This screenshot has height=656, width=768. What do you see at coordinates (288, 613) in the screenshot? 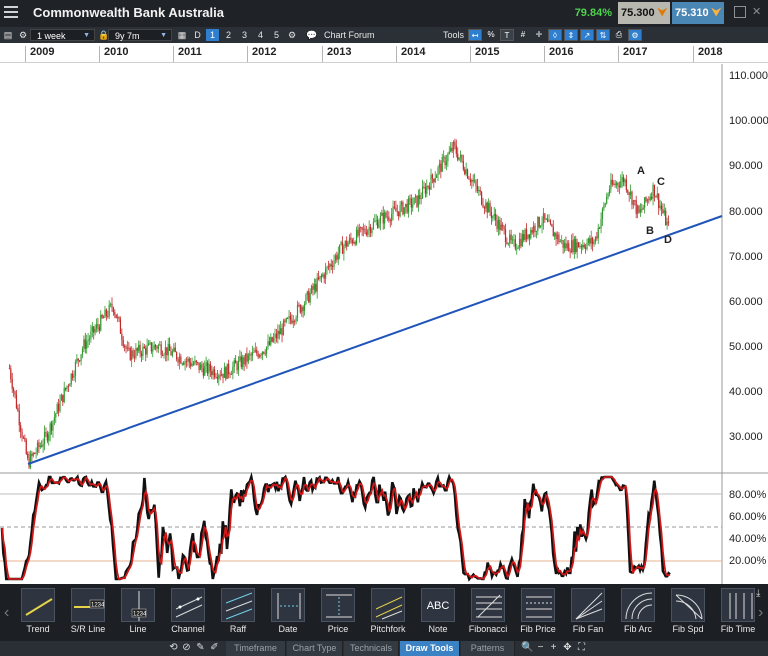
I see `tool-date: Date` at bounding box center [288, 613].